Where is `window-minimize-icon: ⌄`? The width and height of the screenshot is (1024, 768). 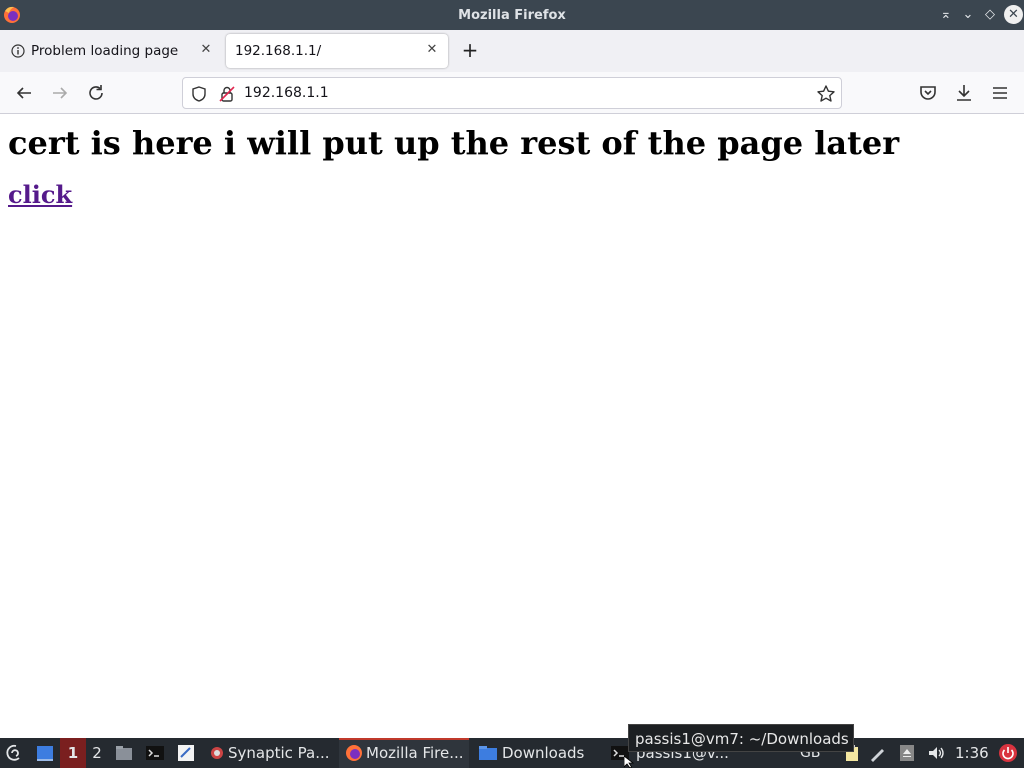 window-minimize-icon: ⌄ is located at coordinates (968, 15).